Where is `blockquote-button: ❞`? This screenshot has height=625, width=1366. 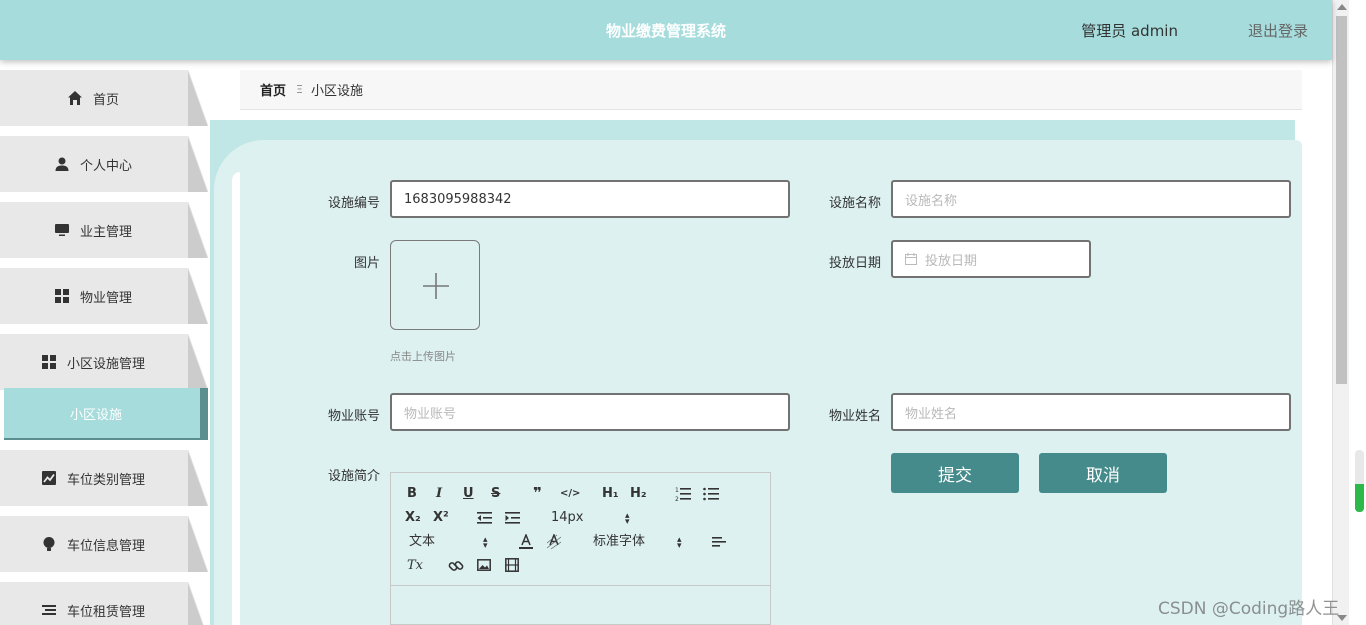 blockquote-button: ❞ is located at coordinates (537, 493).